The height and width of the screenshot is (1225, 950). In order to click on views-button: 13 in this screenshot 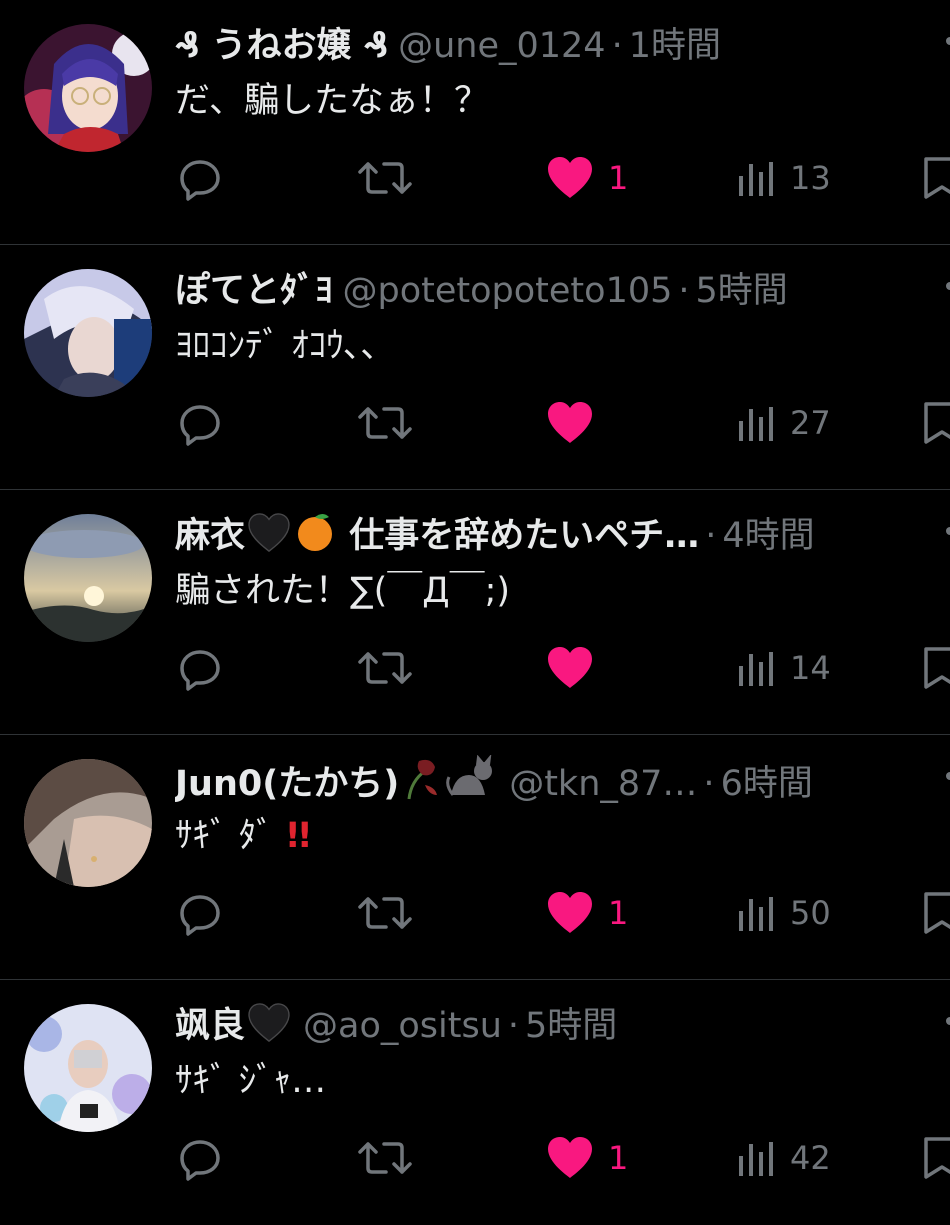, I will do `click(783, 178)`.